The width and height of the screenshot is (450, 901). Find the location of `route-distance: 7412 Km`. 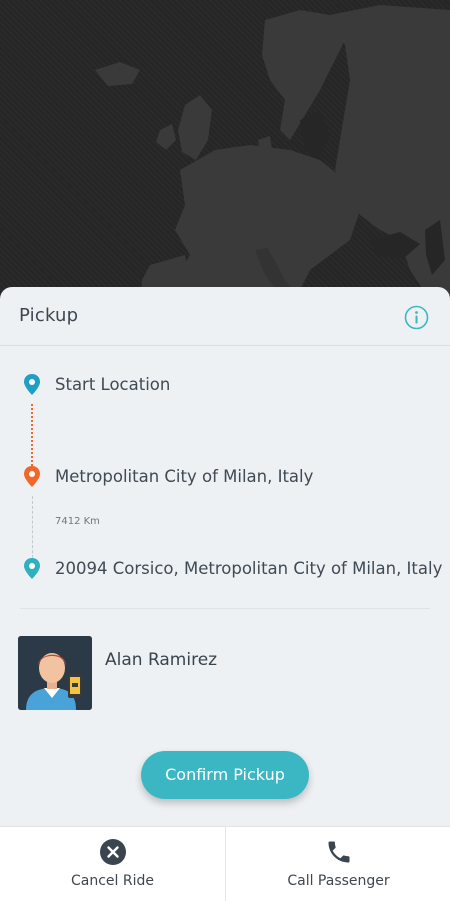

route-distance: 7412 Km is located at coordinates (77, 521).